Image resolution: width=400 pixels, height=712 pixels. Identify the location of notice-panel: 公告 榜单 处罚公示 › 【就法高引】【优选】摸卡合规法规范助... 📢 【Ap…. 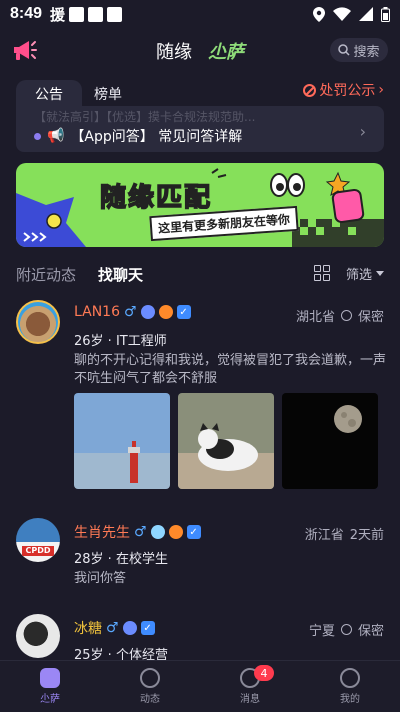
(200, 116).